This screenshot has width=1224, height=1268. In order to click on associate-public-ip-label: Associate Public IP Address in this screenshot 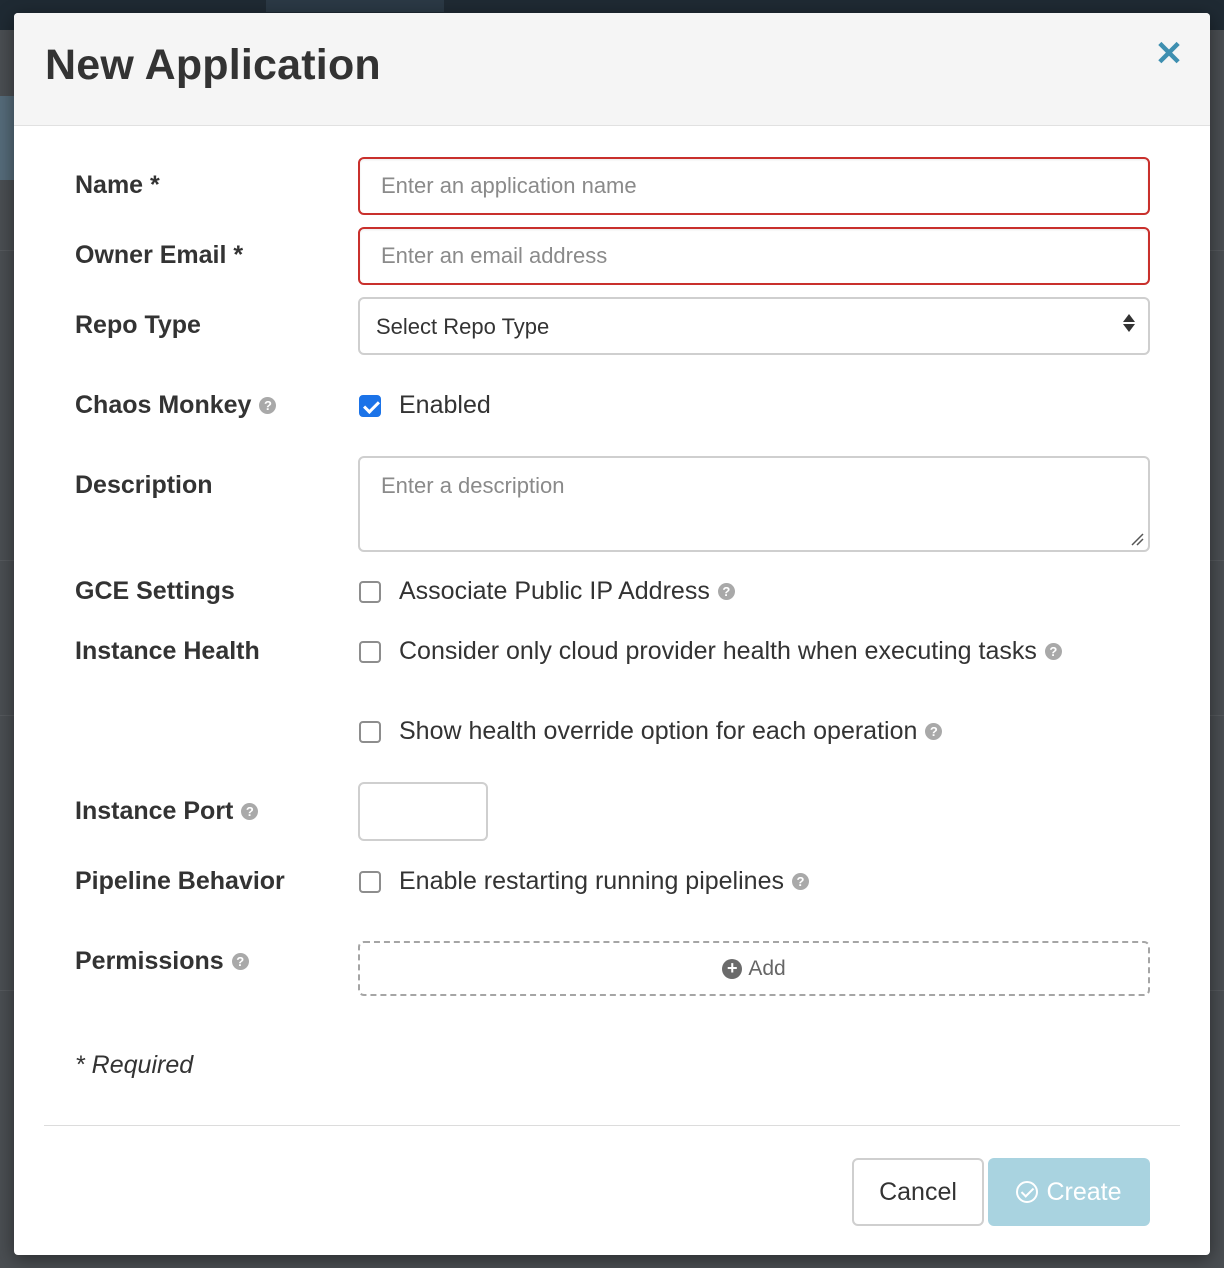, I will do `click(554, 591)`.